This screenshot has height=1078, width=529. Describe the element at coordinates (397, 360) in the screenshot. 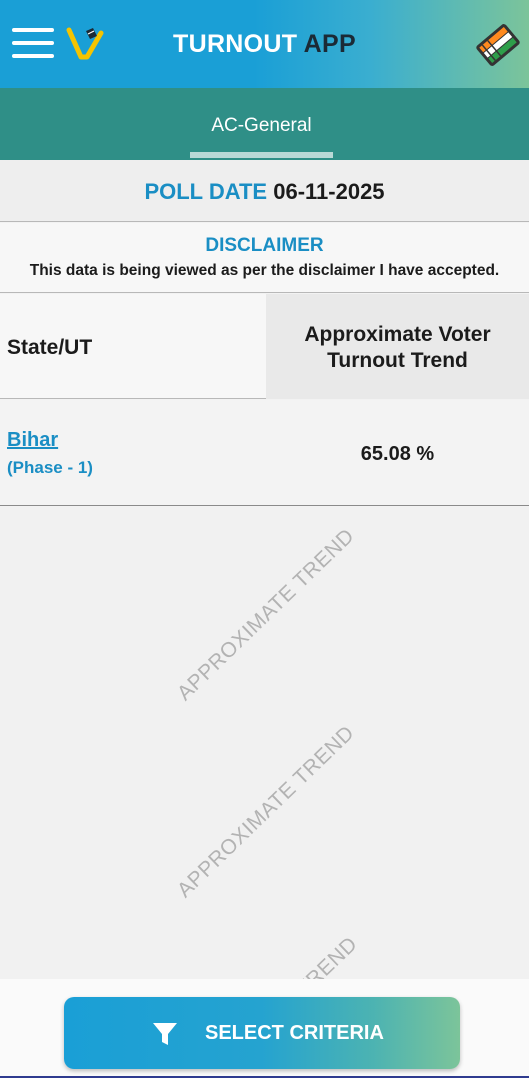

I see `header-turnout-line2: Turnout Trend` at that location.